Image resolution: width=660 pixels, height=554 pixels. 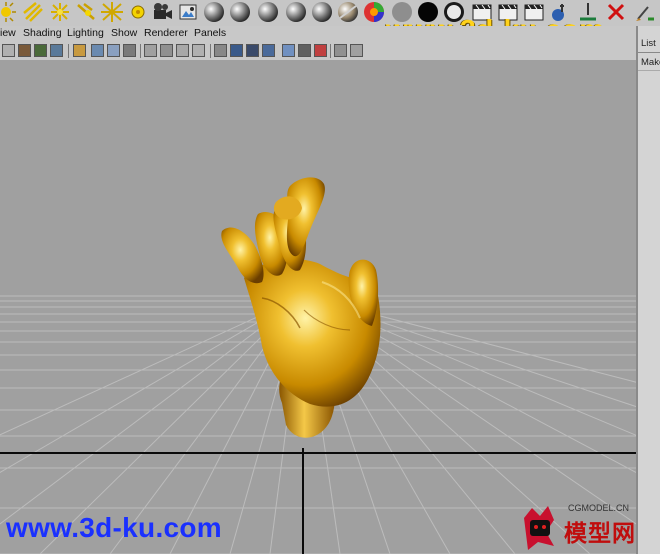 What do you see at coordinates (97, 50) in the screenshot?
I see `film-gate-icon` at bounding box center [97, 50].